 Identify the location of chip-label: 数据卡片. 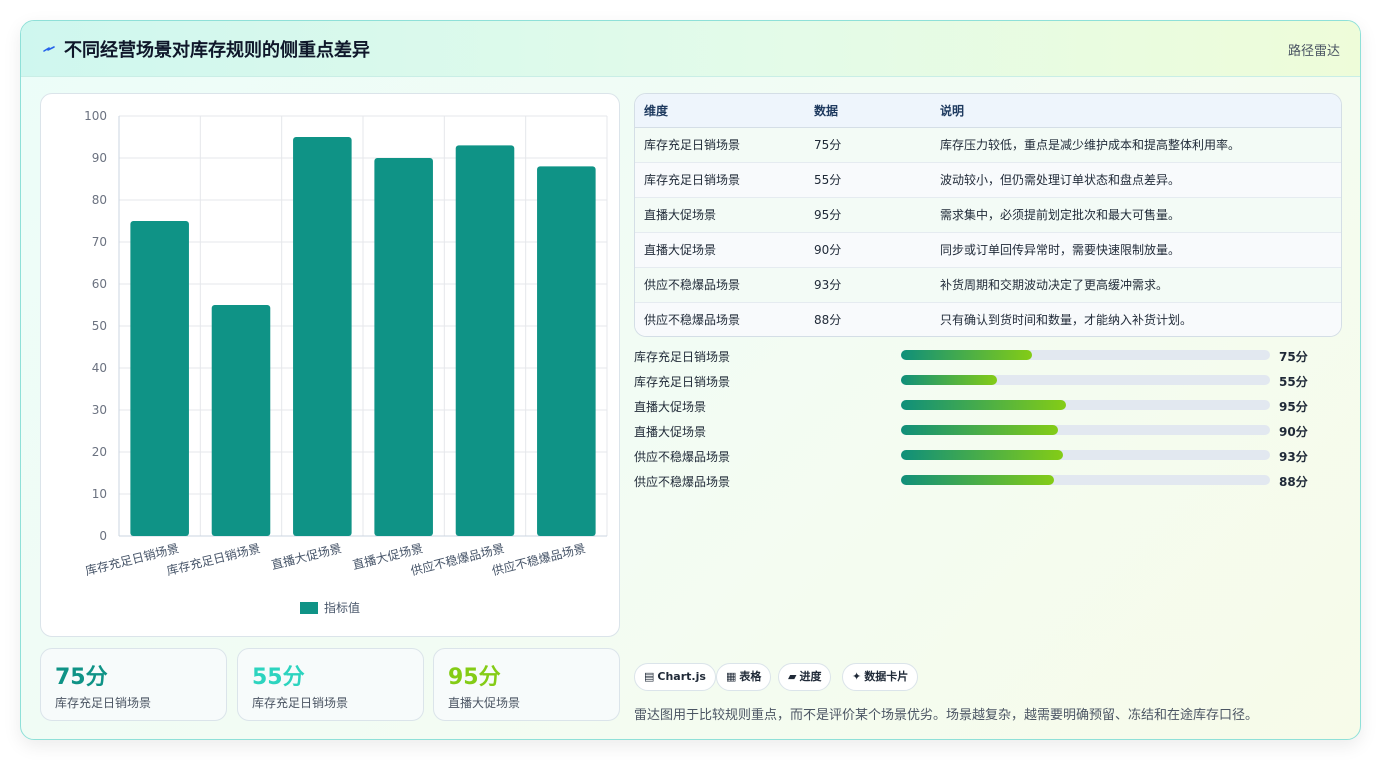
(886, 676).